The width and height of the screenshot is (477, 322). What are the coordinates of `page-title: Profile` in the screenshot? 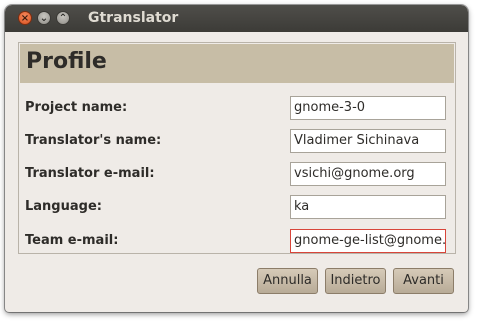 It's located at (66, 61).